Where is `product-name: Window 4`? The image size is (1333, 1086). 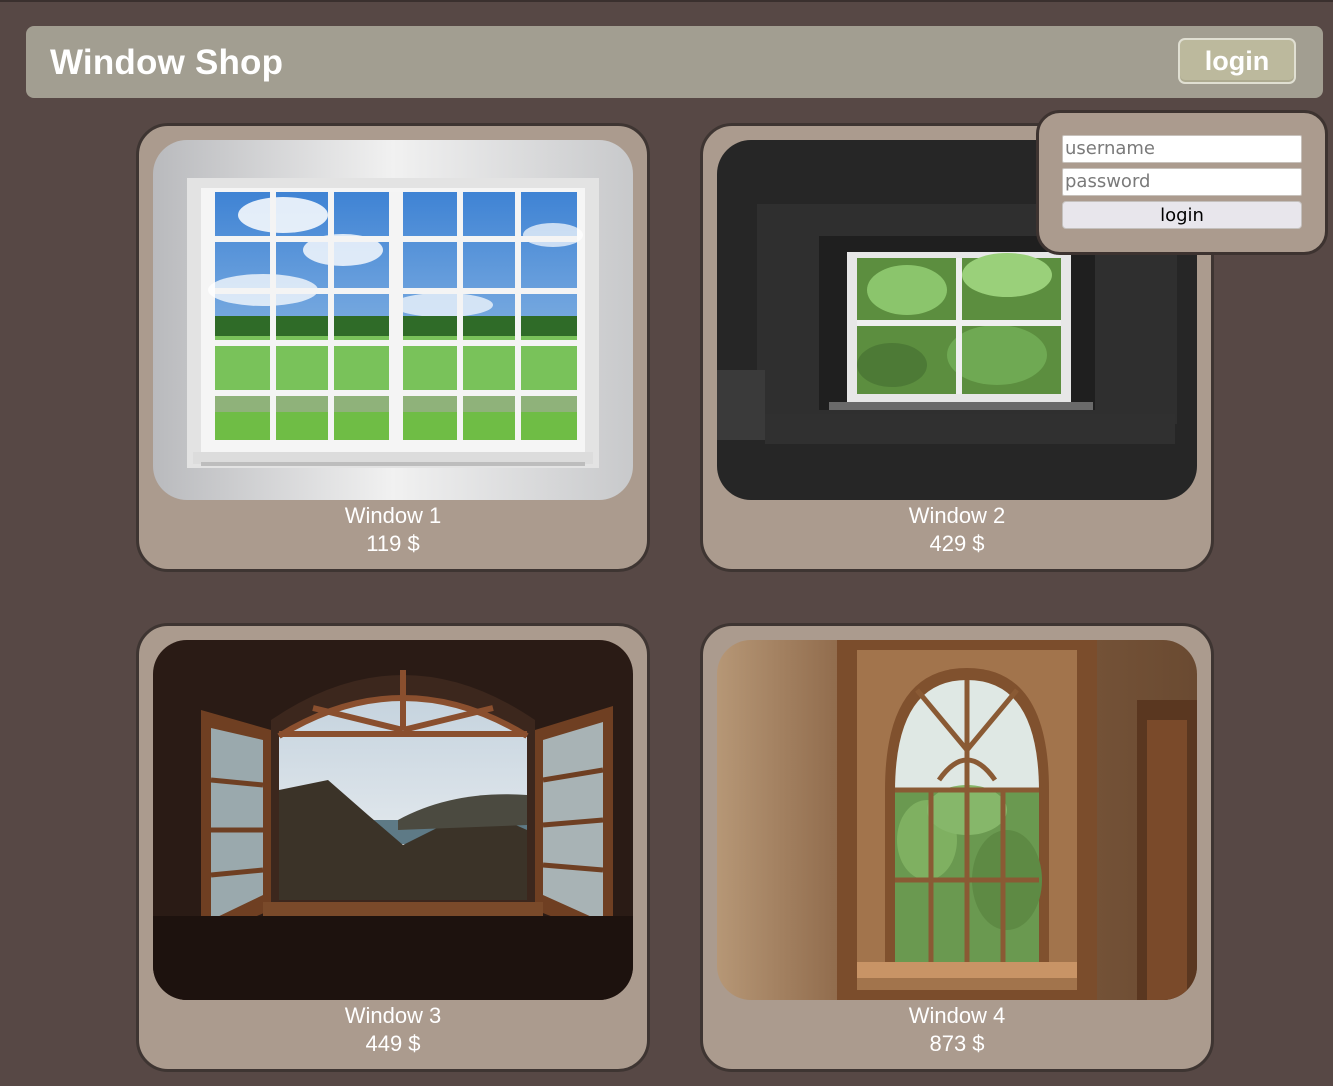 product-name: Window 4 is located at coordinates (957, 1015).